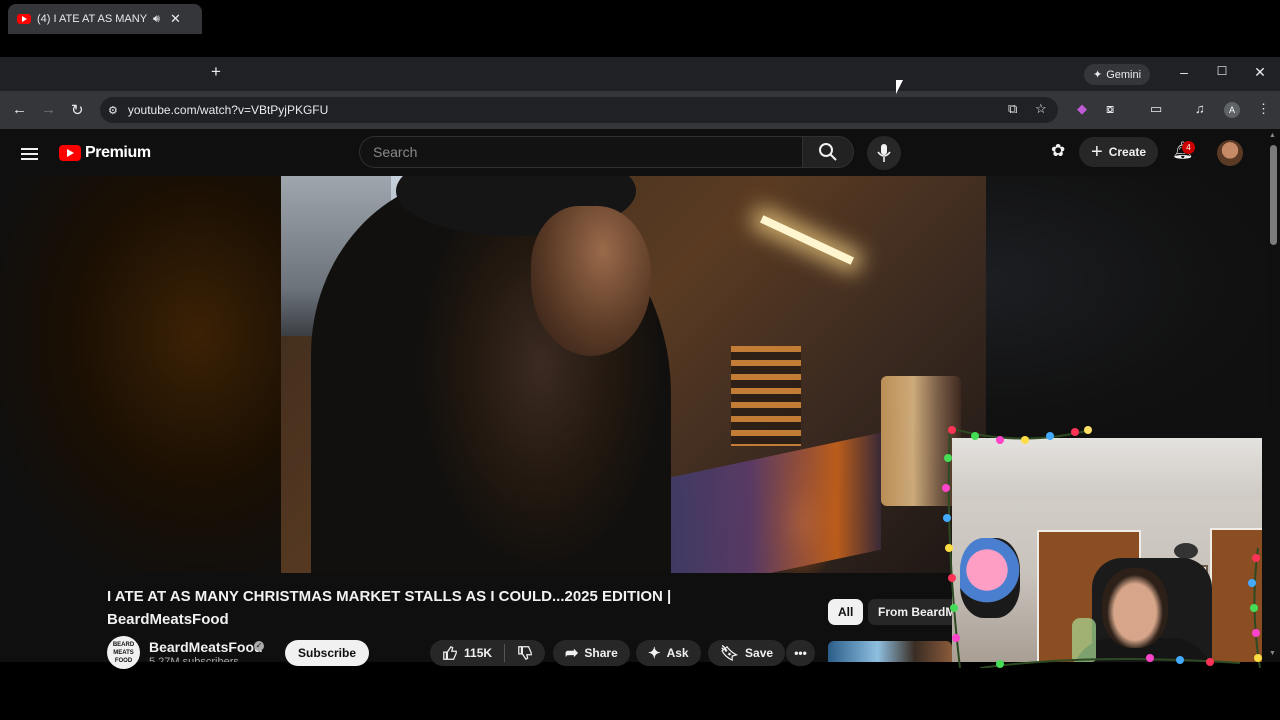 This screenshot has width=1280, height=720. I want to click on search-icon, so click(828, 152).